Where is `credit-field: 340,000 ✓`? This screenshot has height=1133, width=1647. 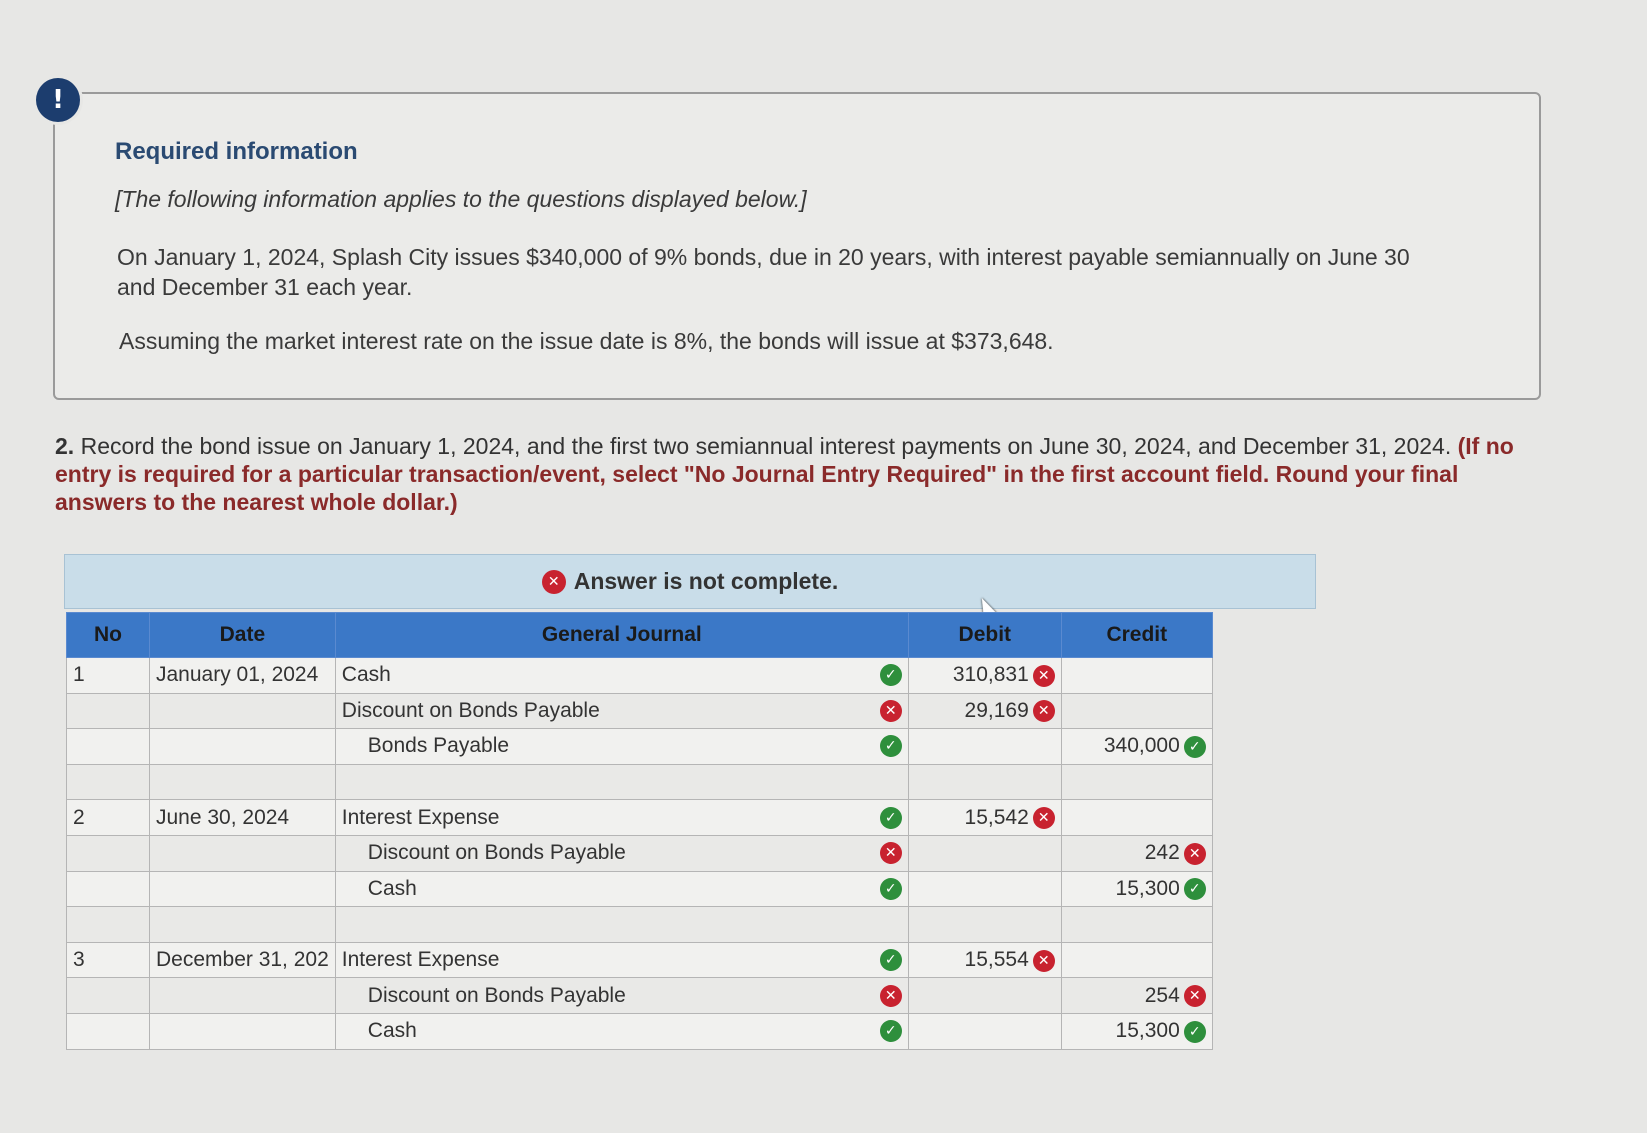 credit-field: 340,000 ✓ is located at coordinates (1136, 746).